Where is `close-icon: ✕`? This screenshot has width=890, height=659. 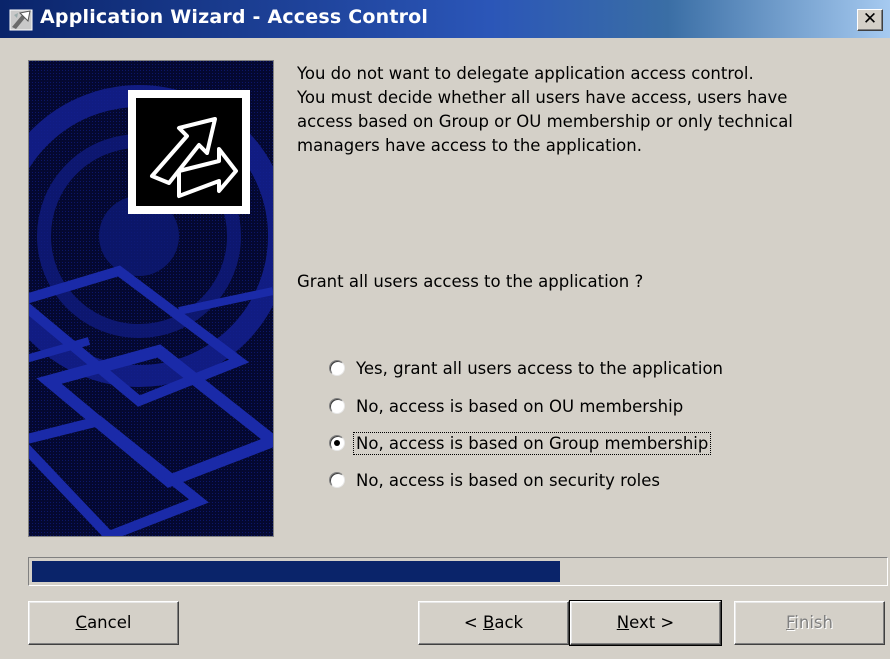 close-icon: ✕ is located at coordinates (870, 19).